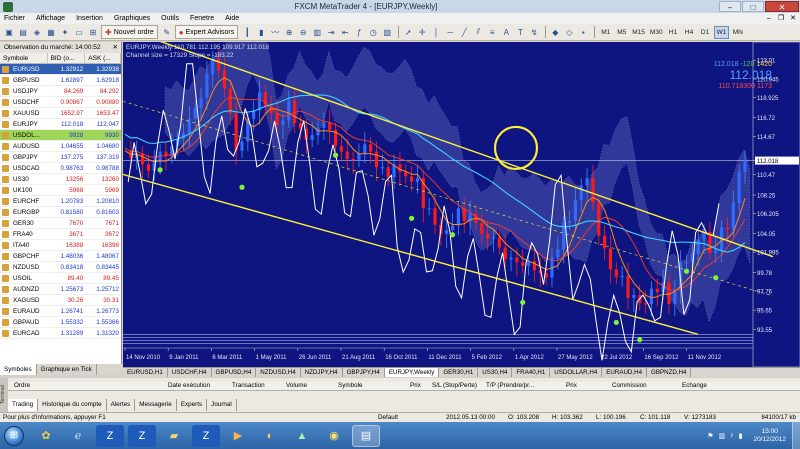 The width and height of the screenshot is (800, 449). What do you see at coordinates (60, 278) in the screenshot?
I see `market-watch-row: USOIL 89.40 89.45` at bounding box center [60, 278].